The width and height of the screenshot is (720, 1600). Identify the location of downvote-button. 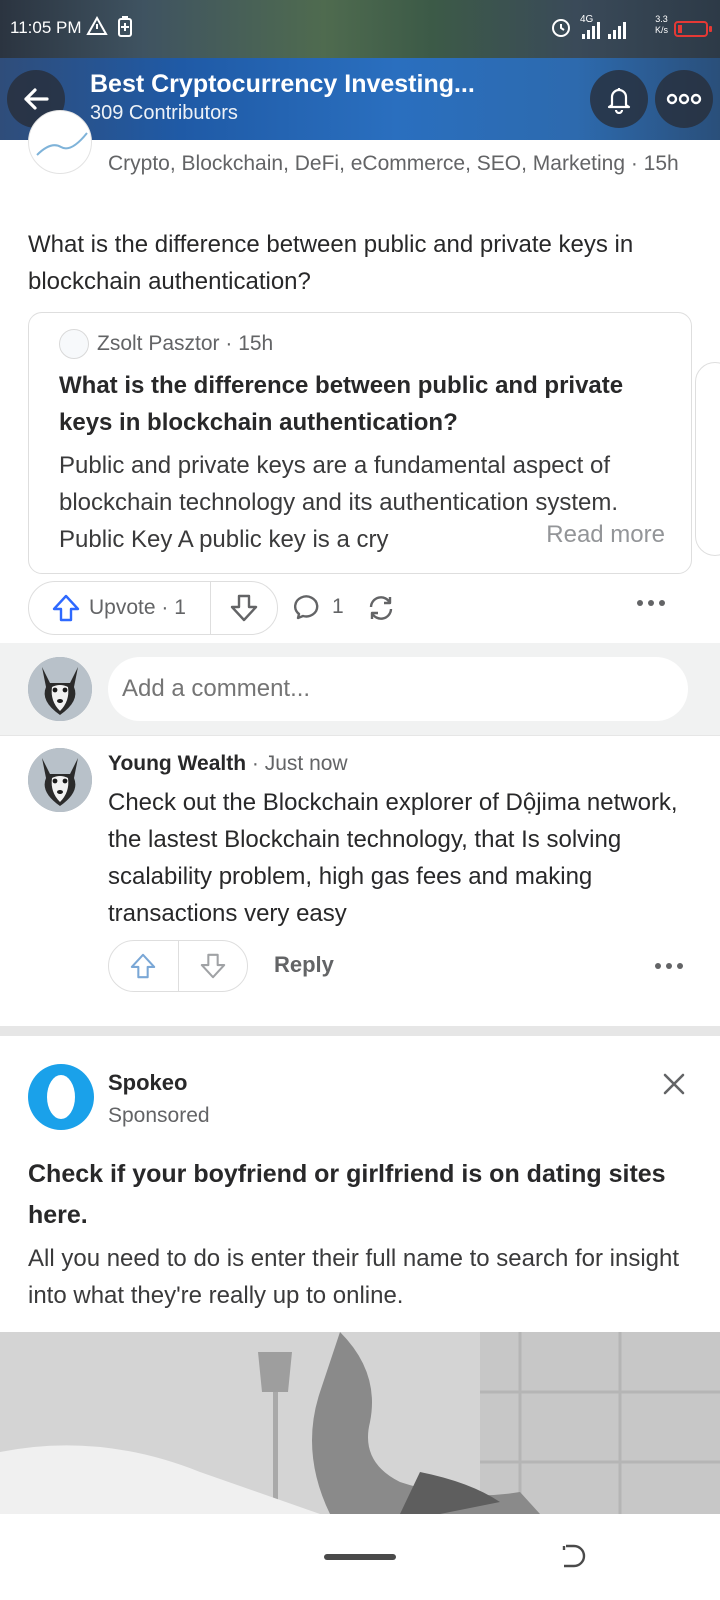
(244, 608).